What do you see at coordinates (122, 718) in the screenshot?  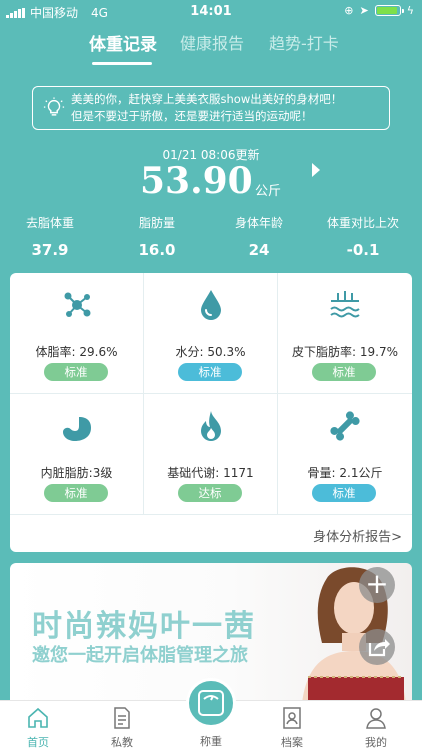 I see `document-icon` at bounding box center [122, 718].